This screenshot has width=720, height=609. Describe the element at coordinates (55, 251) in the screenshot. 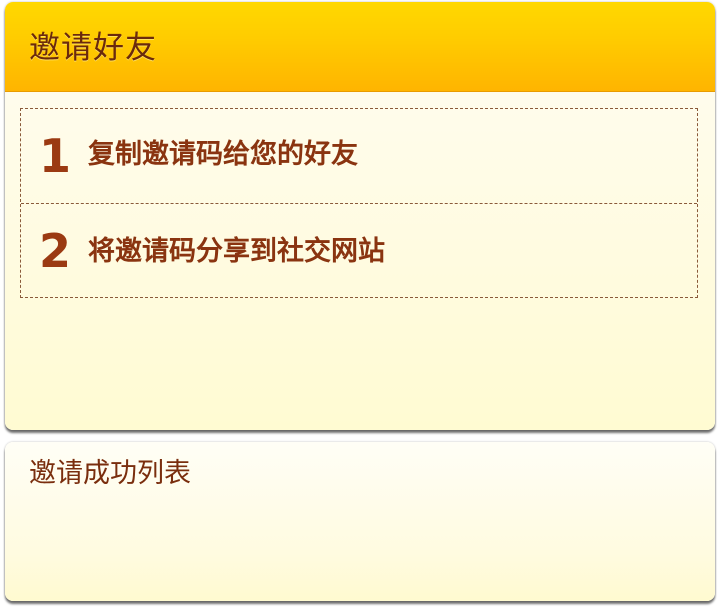

I see `step-number: 2` at that location.